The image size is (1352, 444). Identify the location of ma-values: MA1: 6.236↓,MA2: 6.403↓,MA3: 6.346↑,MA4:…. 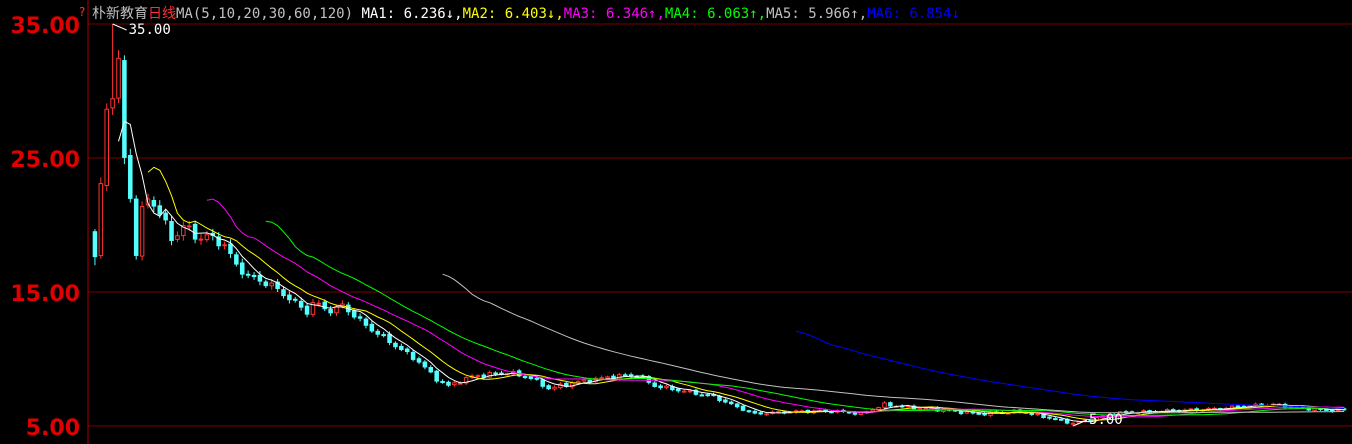
(660, 14).